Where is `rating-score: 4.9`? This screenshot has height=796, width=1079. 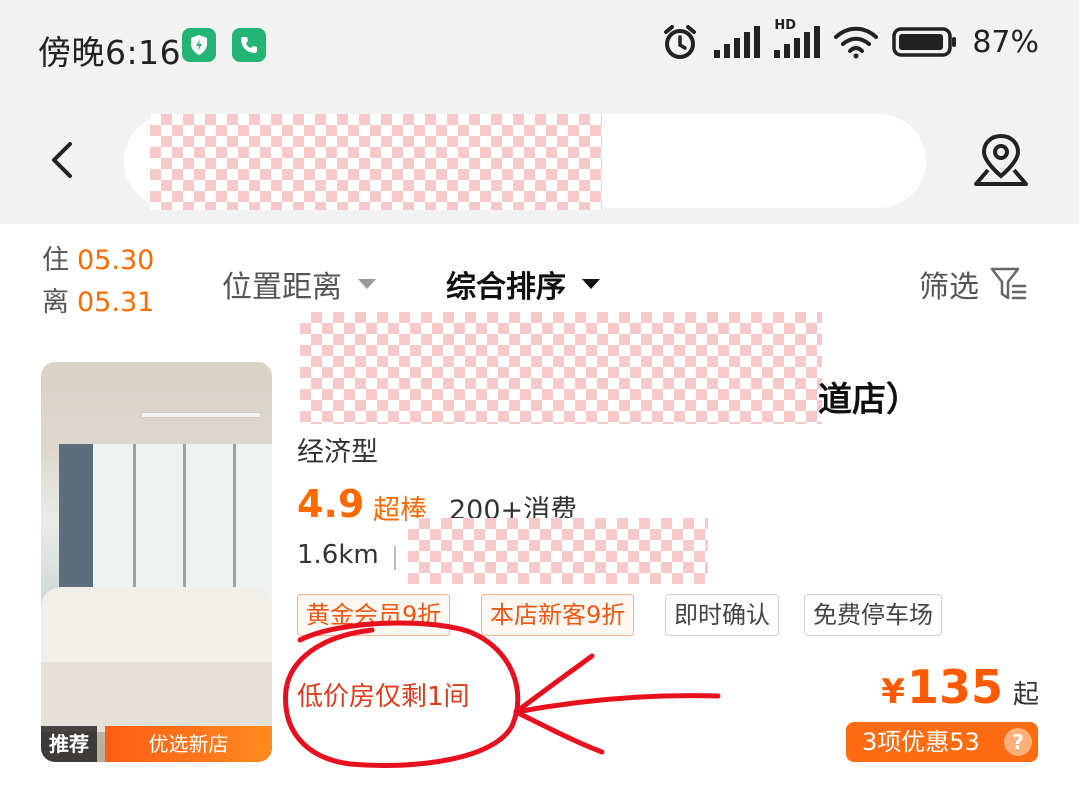
rating-score: 4.9 is located at coordinates (331, 504).